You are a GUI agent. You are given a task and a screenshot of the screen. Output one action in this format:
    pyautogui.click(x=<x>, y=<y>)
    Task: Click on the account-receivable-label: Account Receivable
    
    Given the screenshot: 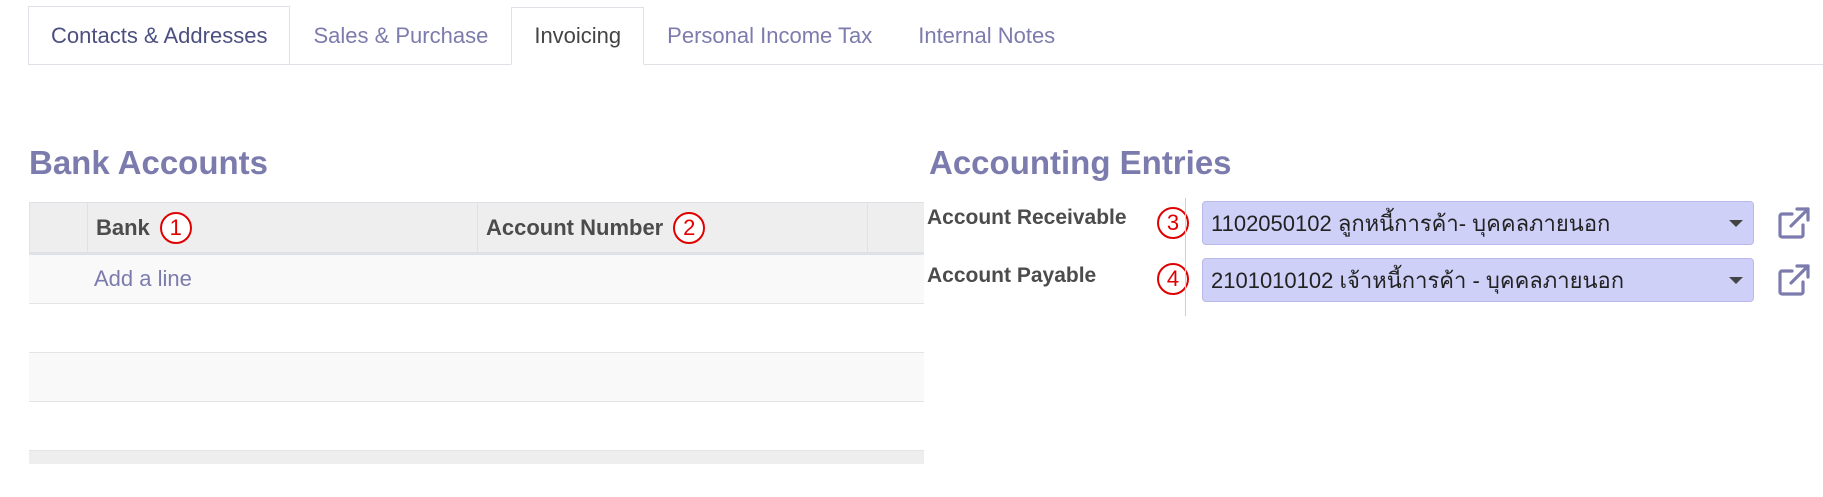 What is the action you would take?
    pyautogui.click(x=1027, y=217)
    